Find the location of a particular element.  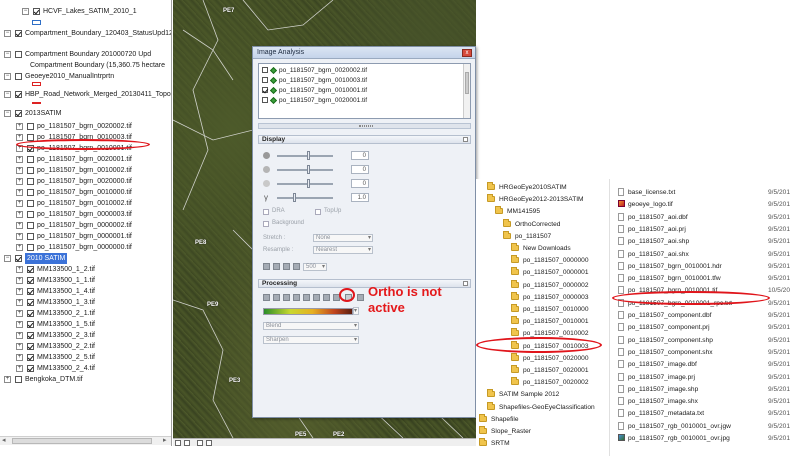

file-row: po_1181507_component.prj 9/5/201 is located at coordinates (709, 327).